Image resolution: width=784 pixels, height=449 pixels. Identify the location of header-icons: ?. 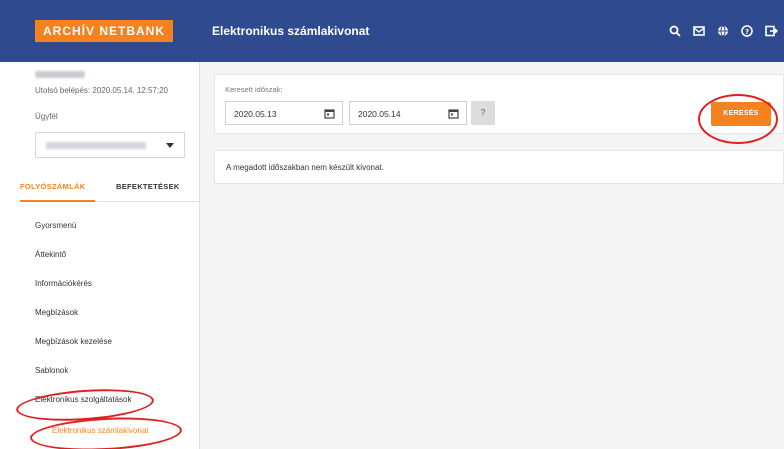
(723, 31).